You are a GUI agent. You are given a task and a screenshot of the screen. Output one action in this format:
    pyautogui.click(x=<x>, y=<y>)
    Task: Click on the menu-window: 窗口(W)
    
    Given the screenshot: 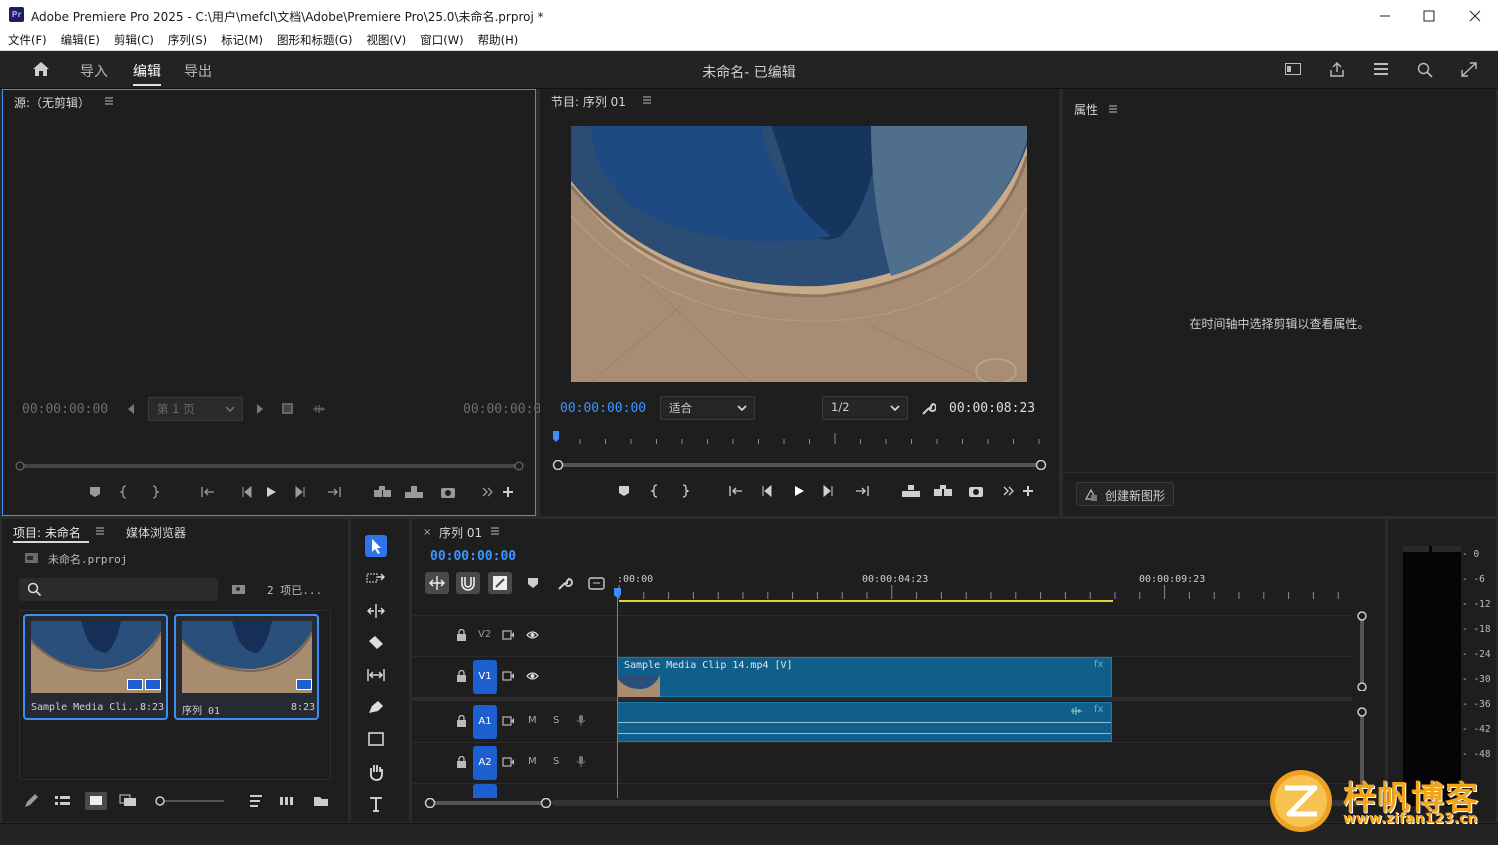 What is the action you would take?
    pyautogui.click(x=441, y=40)
    